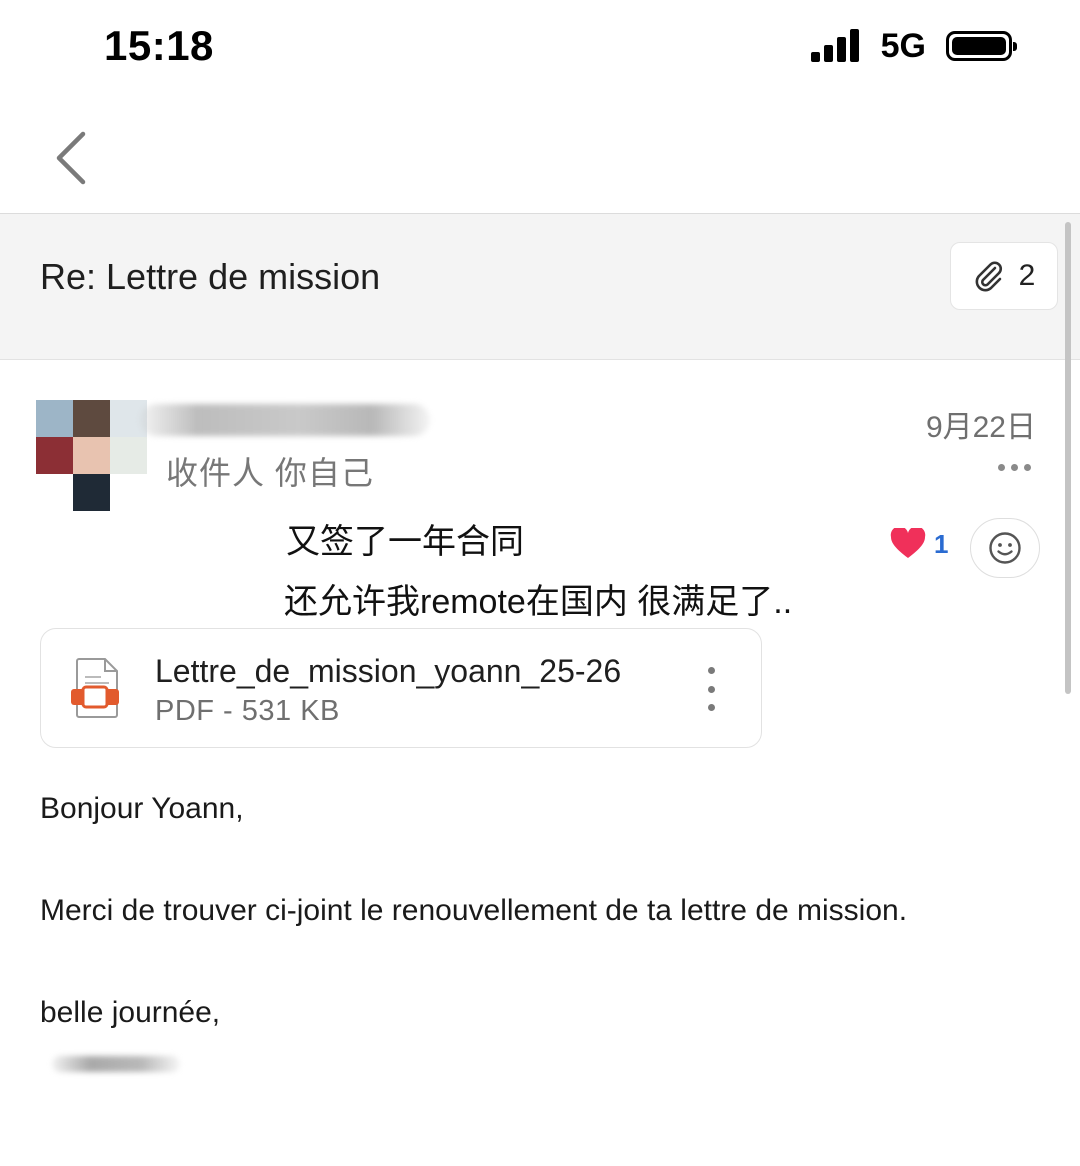 The width and height of the screenshot is (1080, 1166). Describe the element at coordinates (270, 473) in the screenshot. I see `recipient-line: 收件人 你自己` at that location.